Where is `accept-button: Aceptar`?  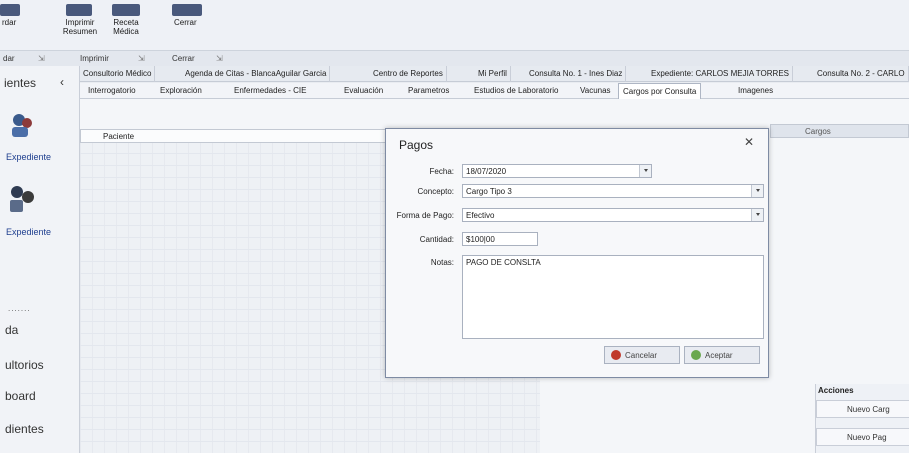 accept-button: Aceptar is located at coordinates (722, 355).